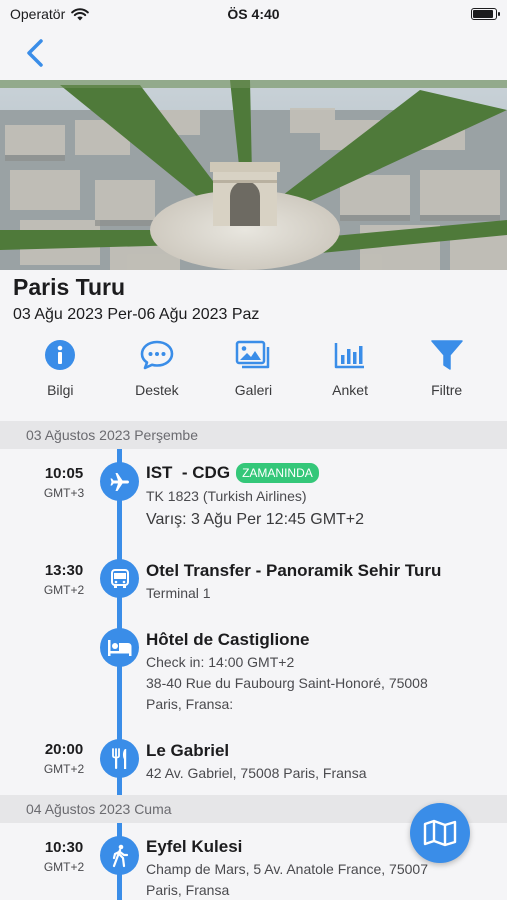 This screenshot has width=507, height=900. What do you see at coordinates (119, 855) in the screenshot?
I see `walking-icon` at bounding box center [119, 855].